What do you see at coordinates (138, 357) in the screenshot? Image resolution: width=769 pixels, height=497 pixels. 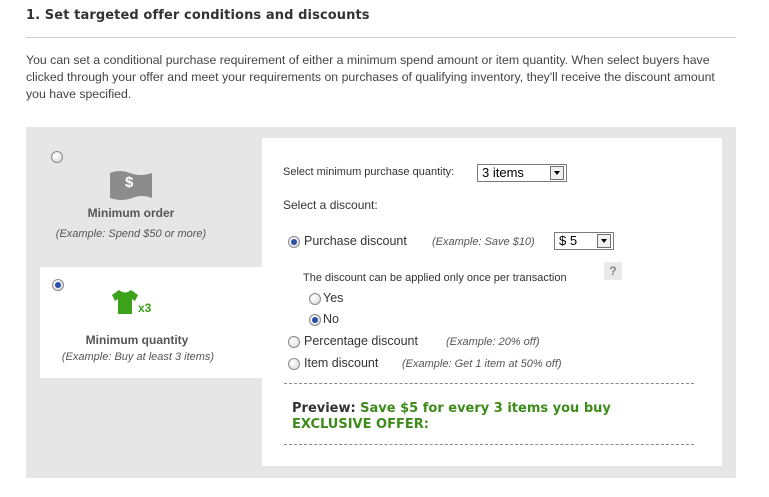 I see `minimum-quantity-example: (Example: Buy at least 3 items)` at bounding box center [138, 357].